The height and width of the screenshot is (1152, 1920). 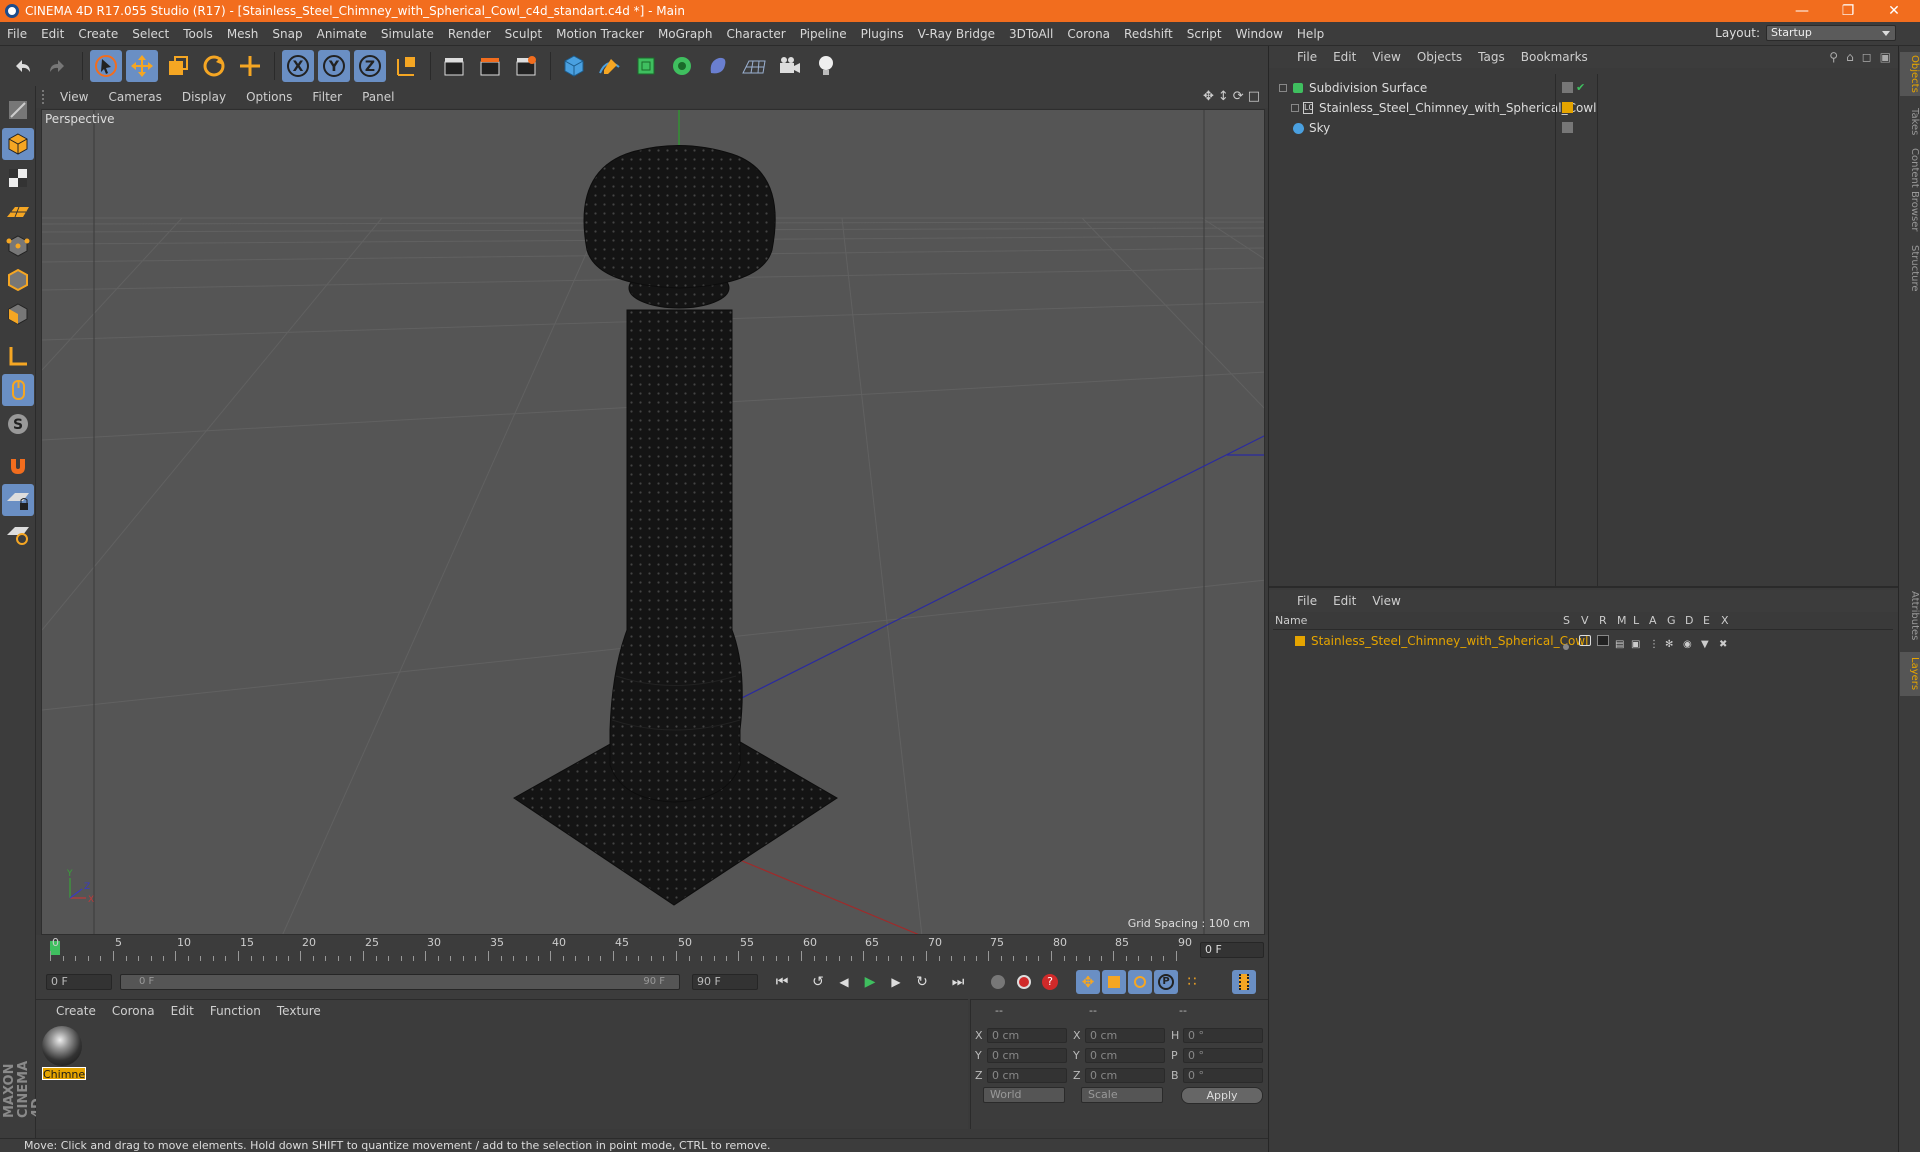 I want to click on menu-script: Script, so click(x=1204, y=34).